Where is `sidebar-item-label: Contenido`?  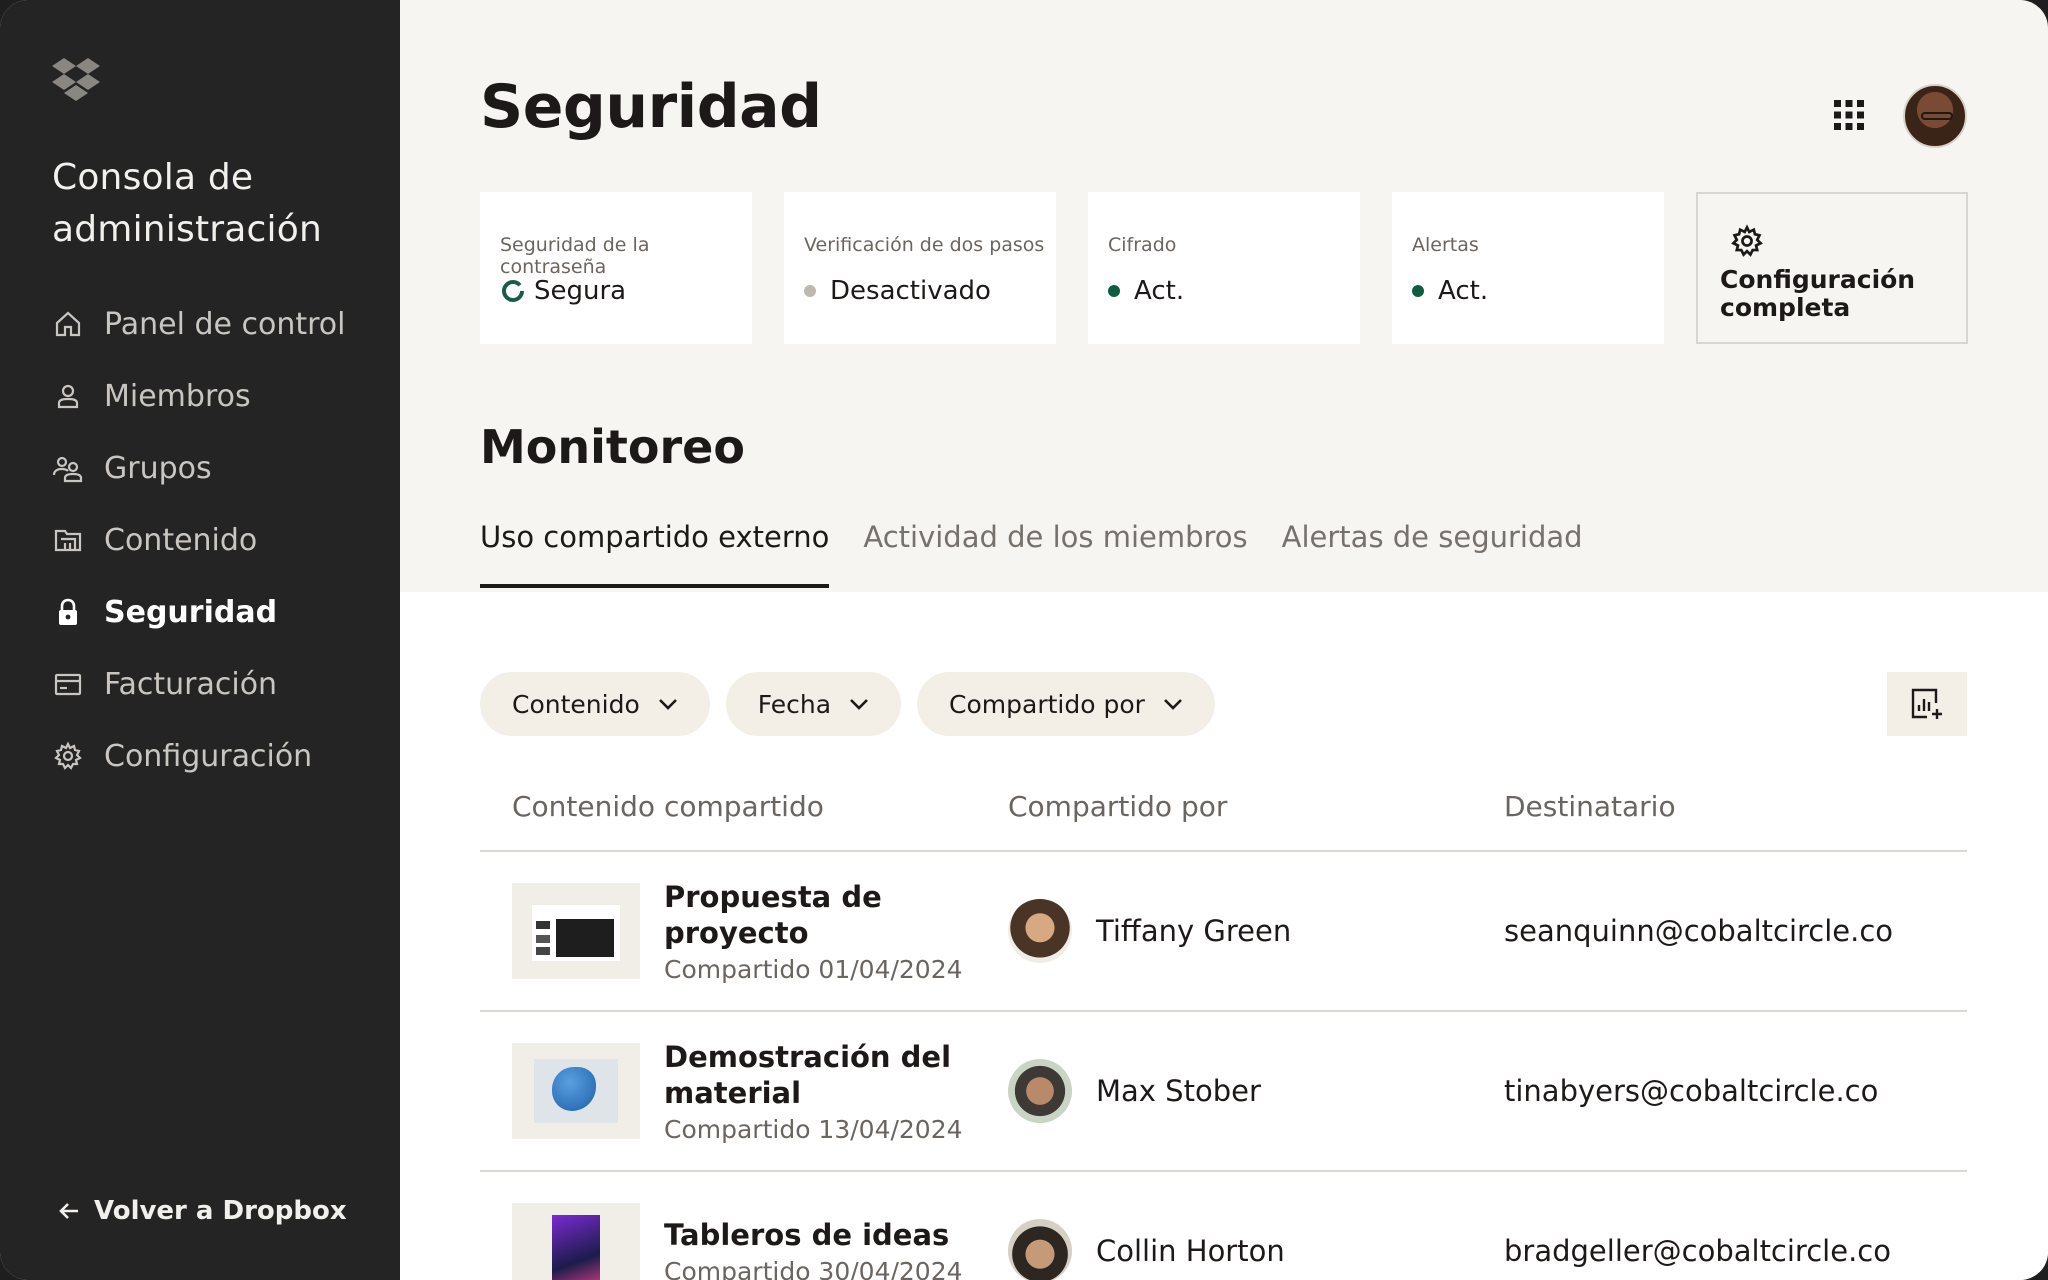 sidebar-item-label: Contenido is located at coordinates (181, 540).